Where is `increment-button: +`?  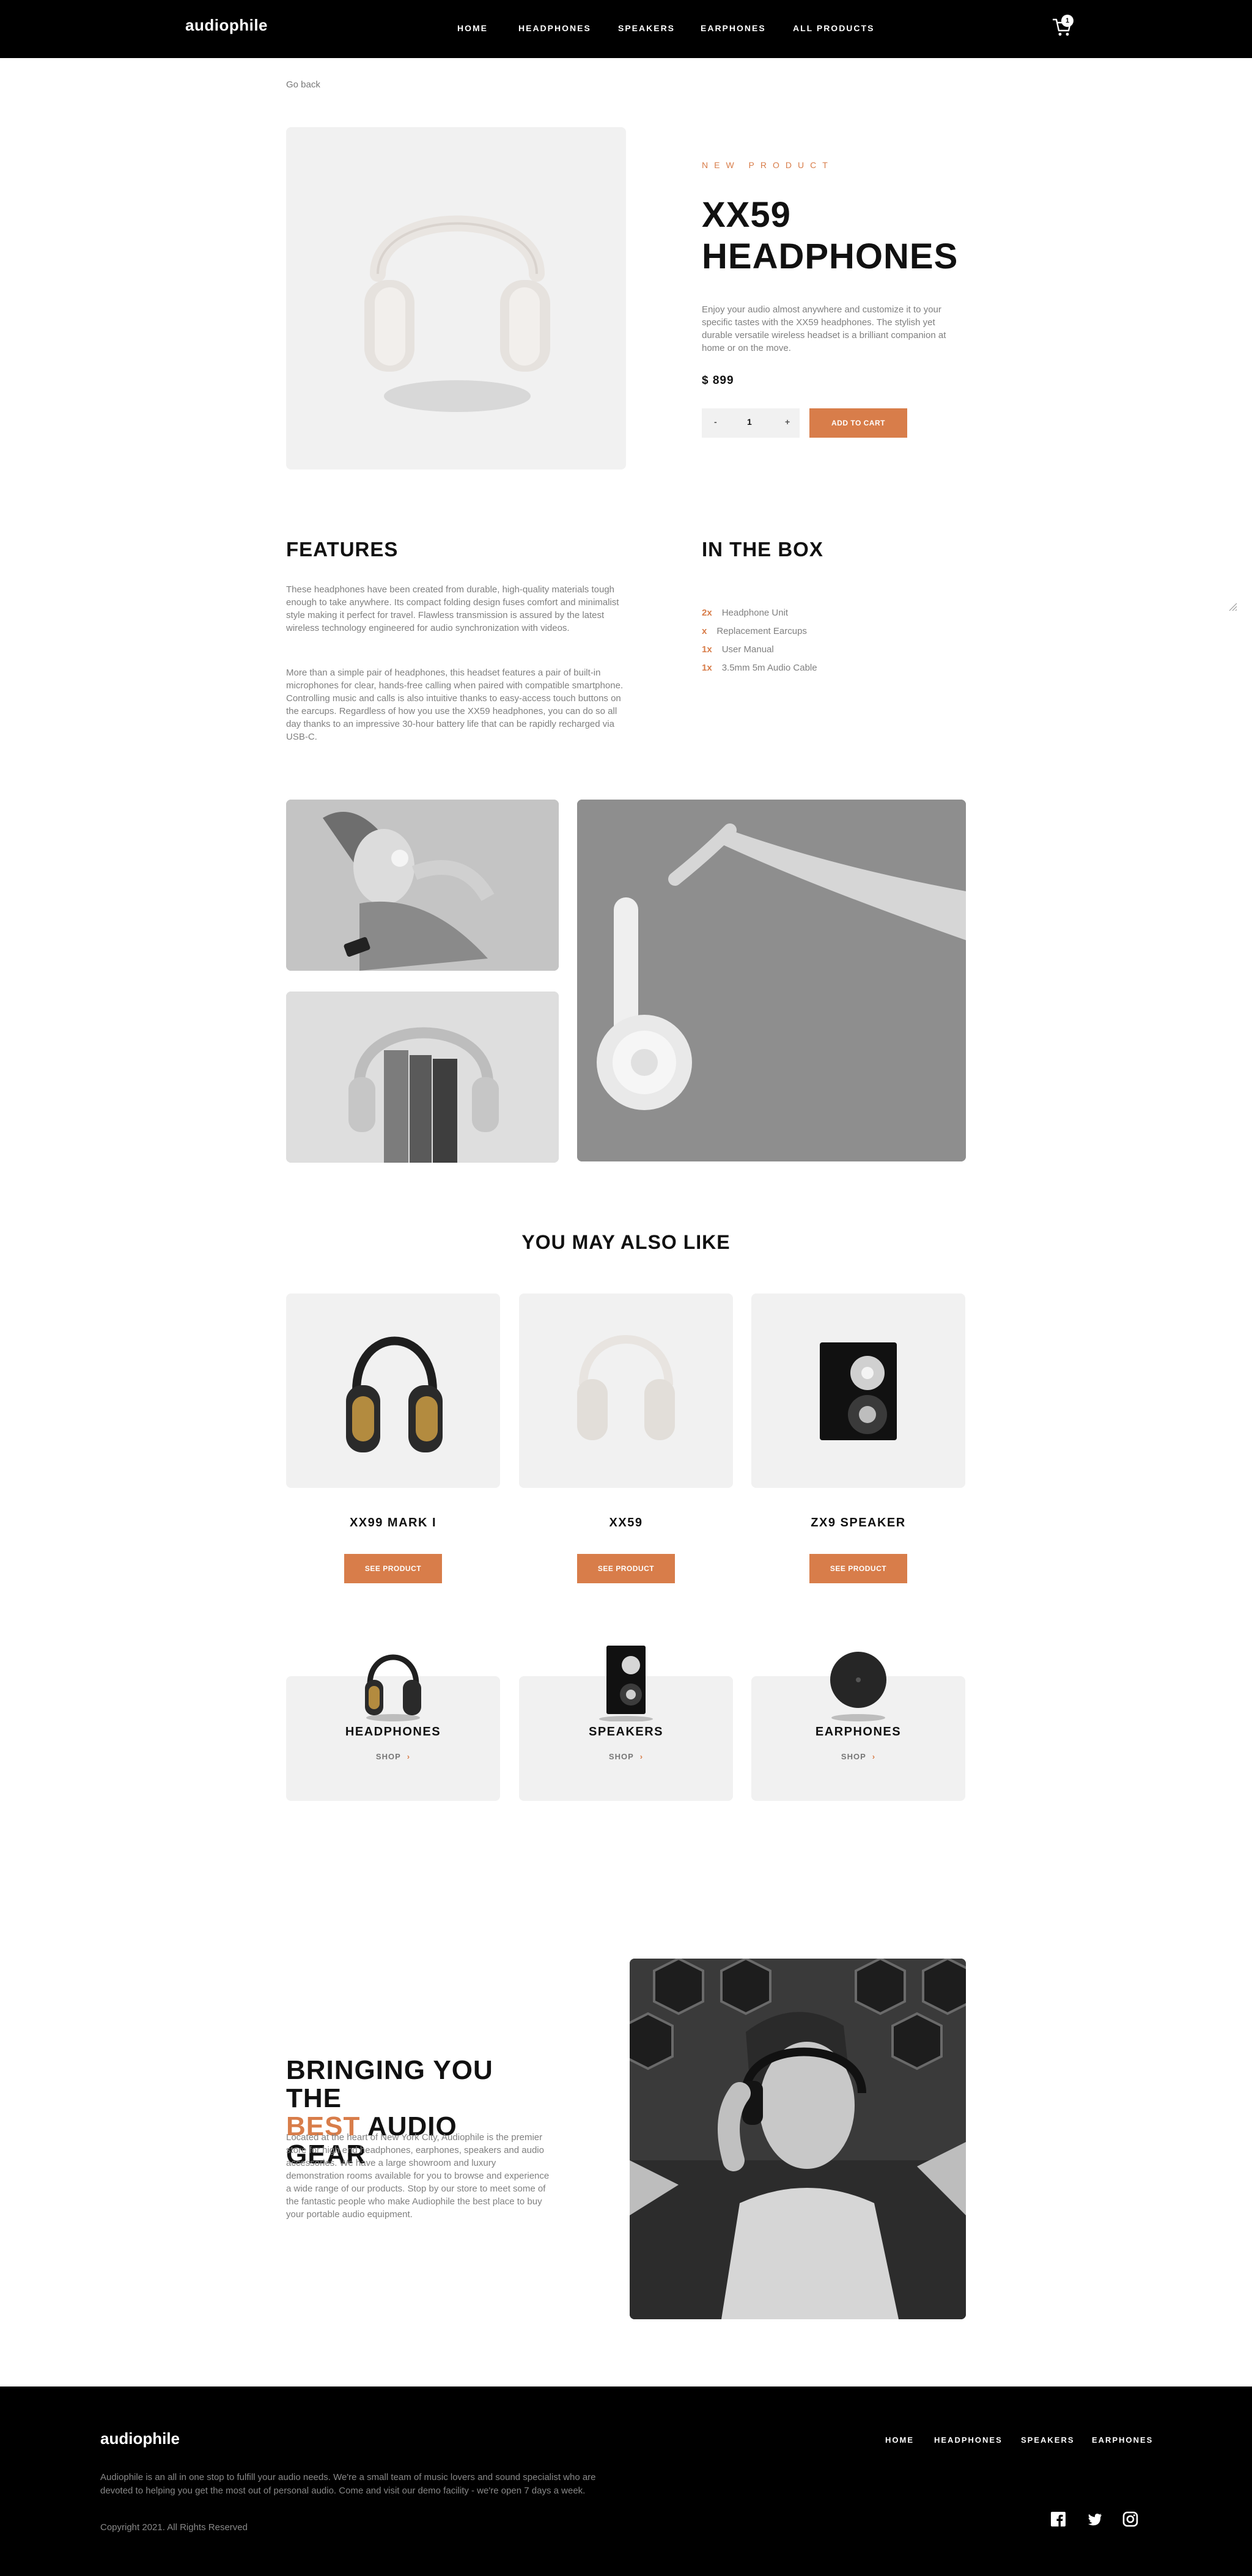 increment-button: + is located at coordinates (787, 422).